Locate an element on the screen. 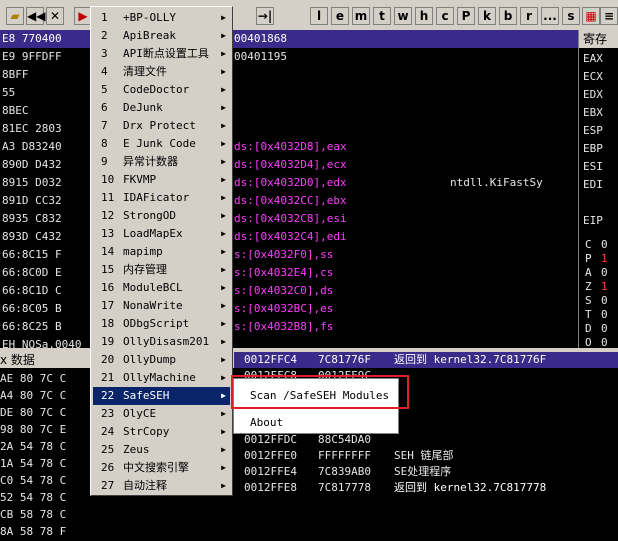 The image size is (618, 541). disasm-operand: ds:[0x4032D4],ecx is located at coordinates (290, 164).